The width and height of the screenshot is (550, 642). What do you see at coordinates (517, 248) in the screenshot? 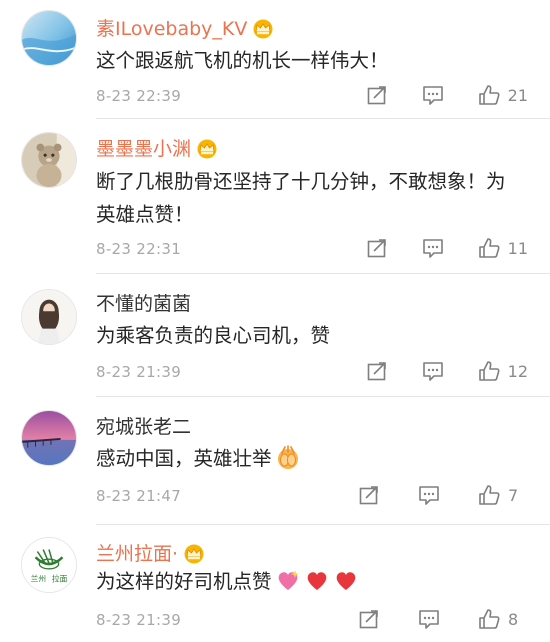
I see `like-count: 11` at bounding box center [517, 248].